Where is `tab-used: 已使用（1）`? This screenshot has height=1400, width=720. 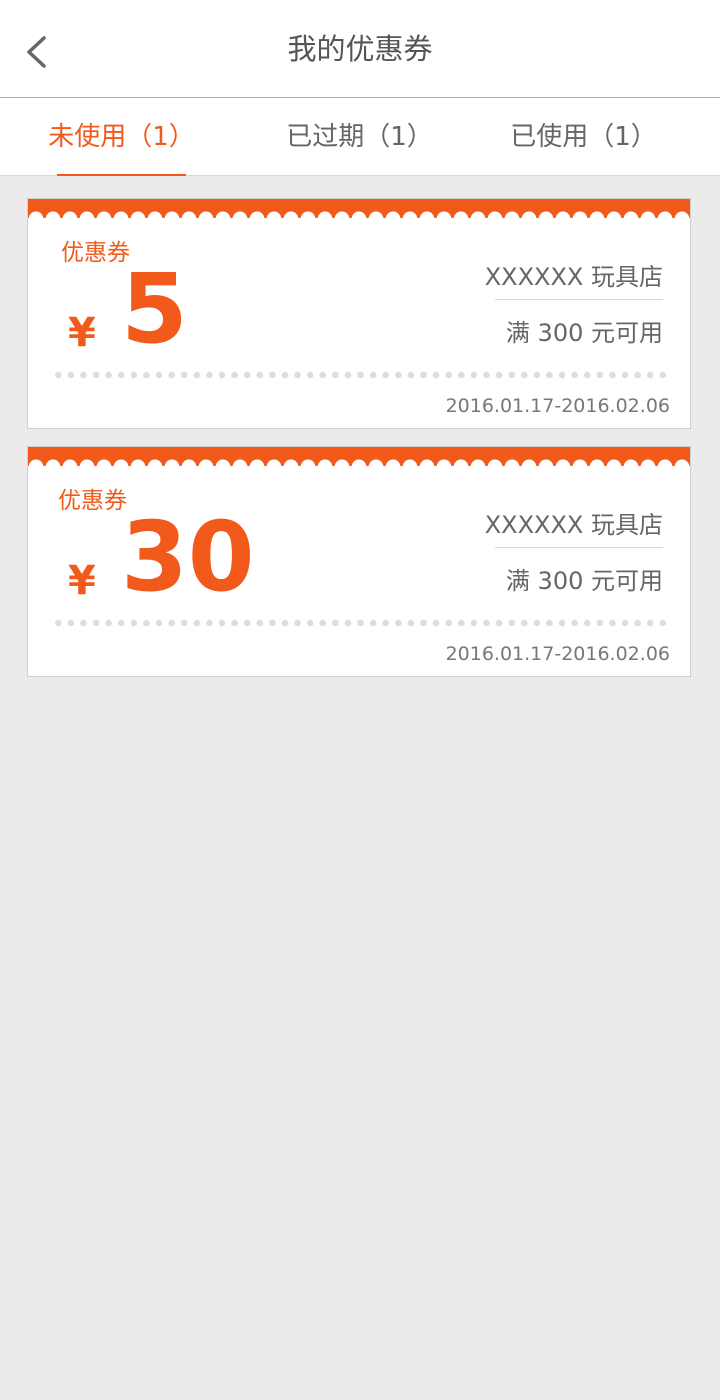
tab-used: 已使用（1） is located at coordinates (583, 137).